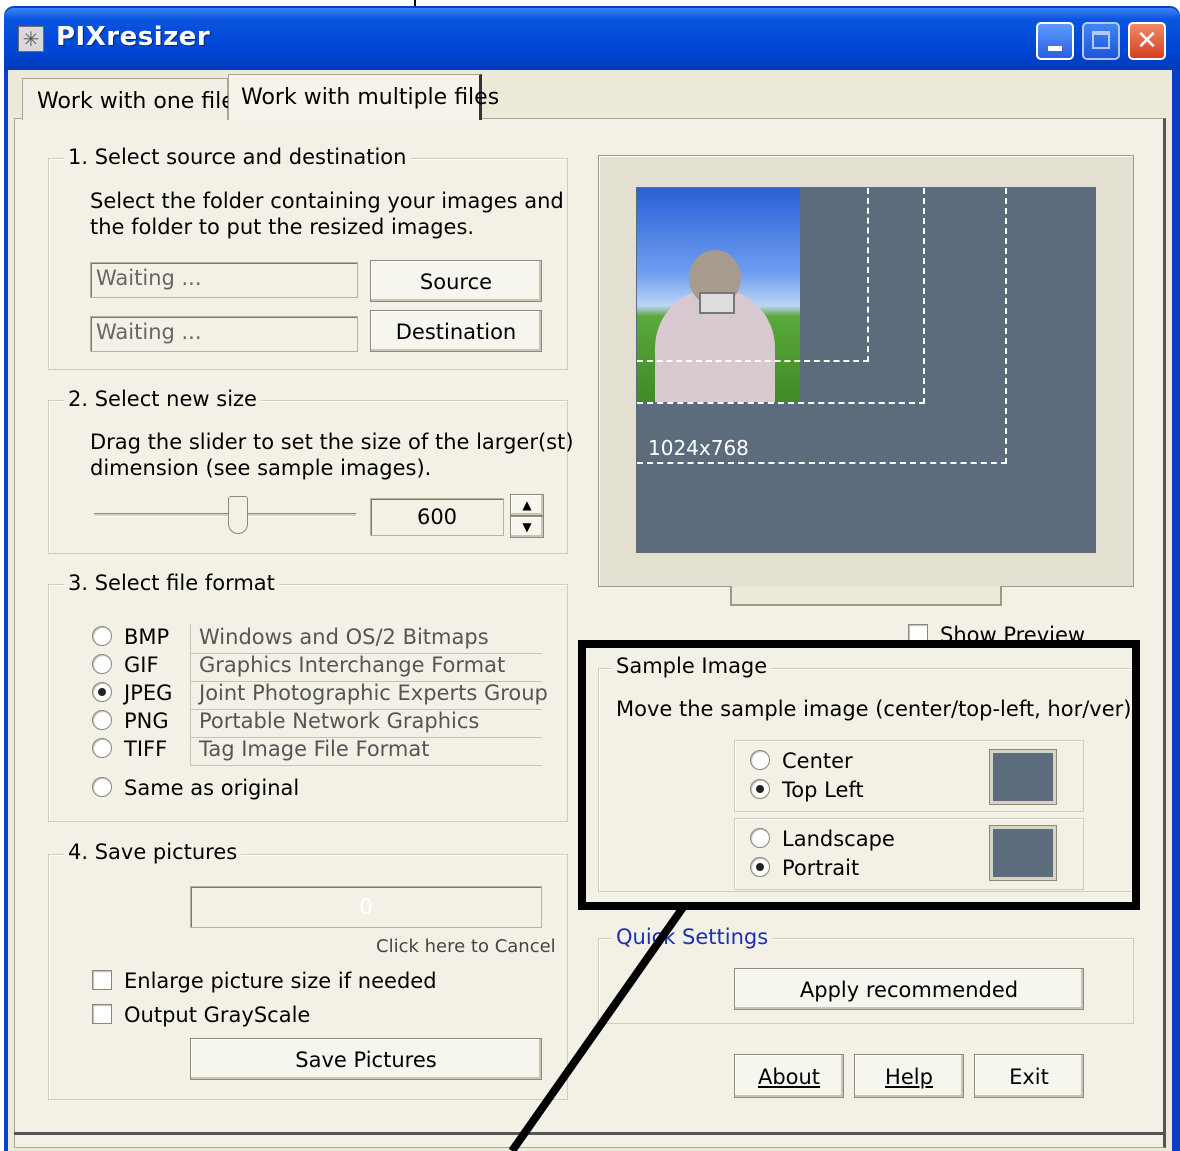  I want to click on annotation-pointer-stroke, so click(598, 1027).